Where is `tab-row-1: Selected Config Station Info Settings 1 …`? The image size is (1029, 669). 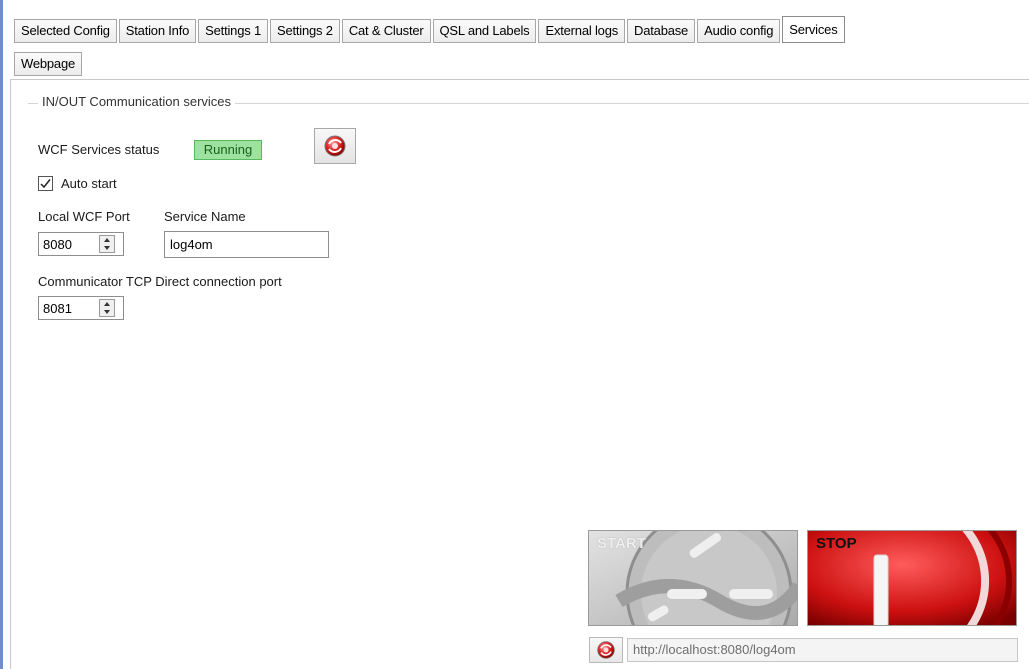 tab-row-1: Selected Config Station Info Settings 1 … is located at coordinates (430, 29).